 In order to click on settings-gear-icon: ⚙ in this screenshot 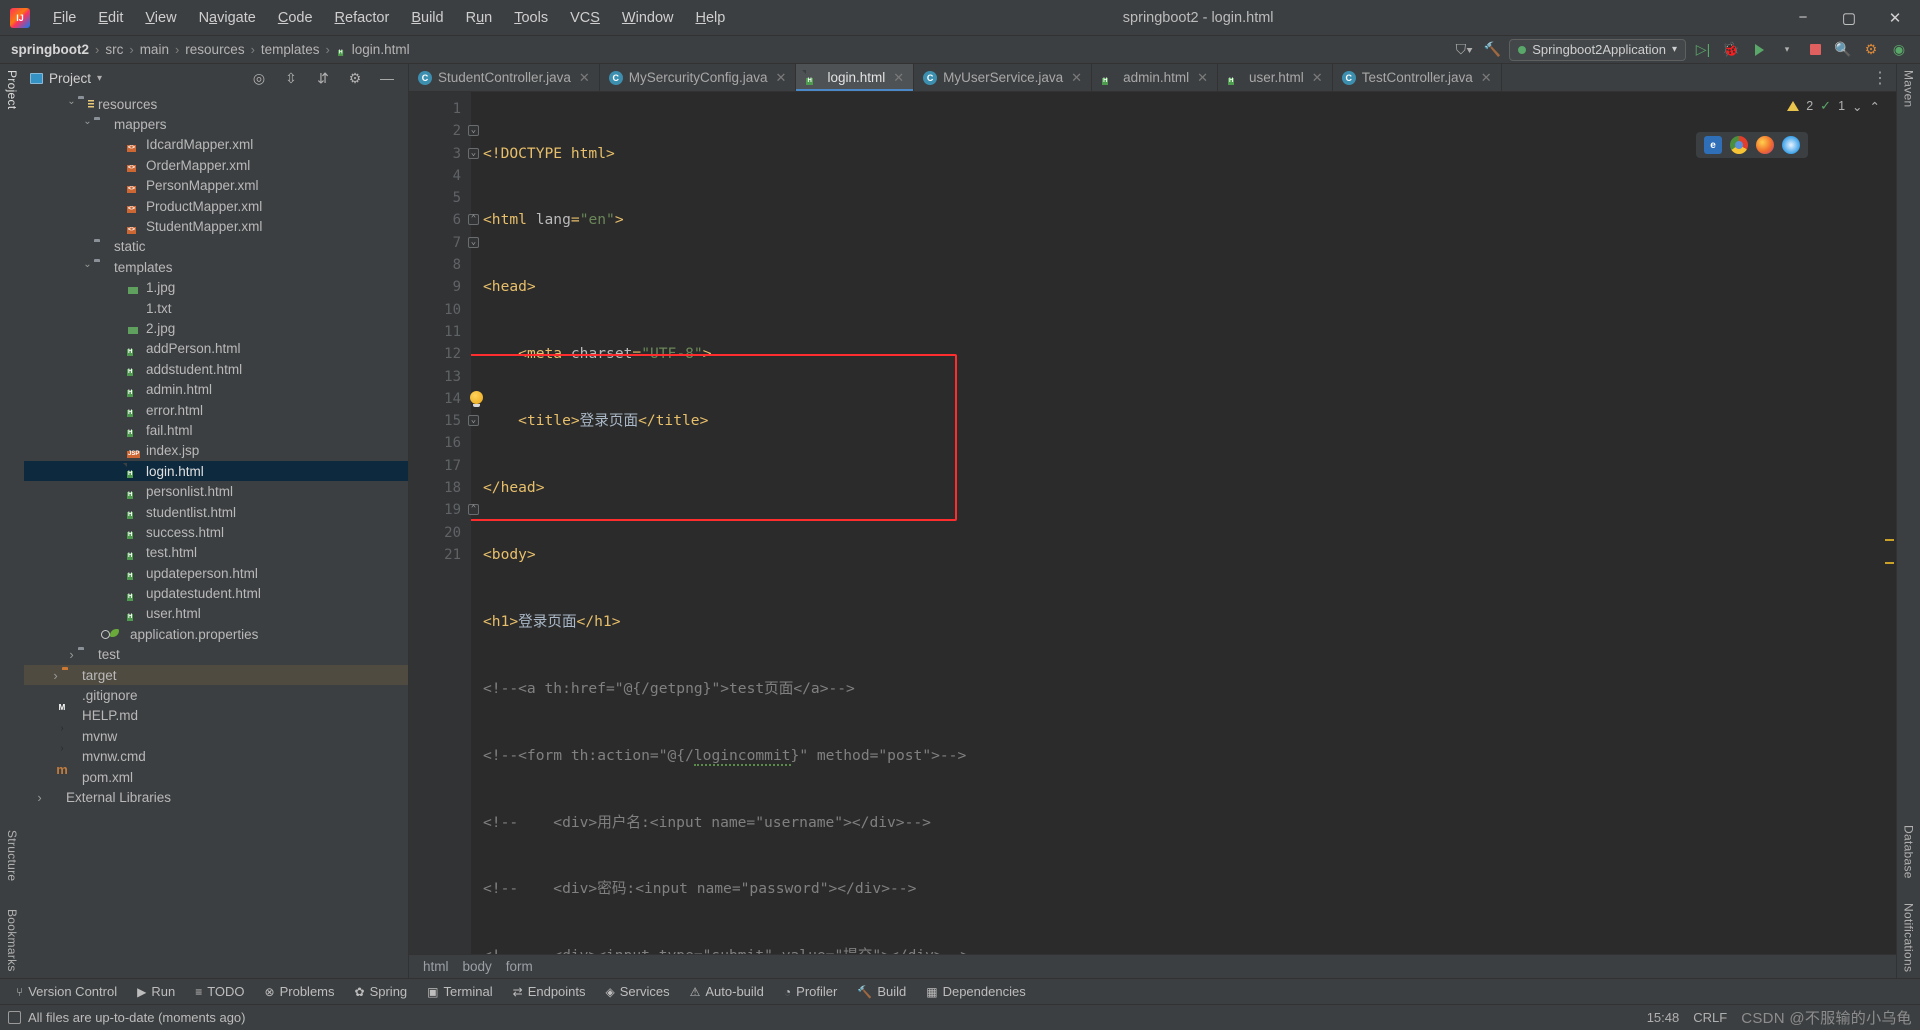, I will do `click(1871, 50)`.